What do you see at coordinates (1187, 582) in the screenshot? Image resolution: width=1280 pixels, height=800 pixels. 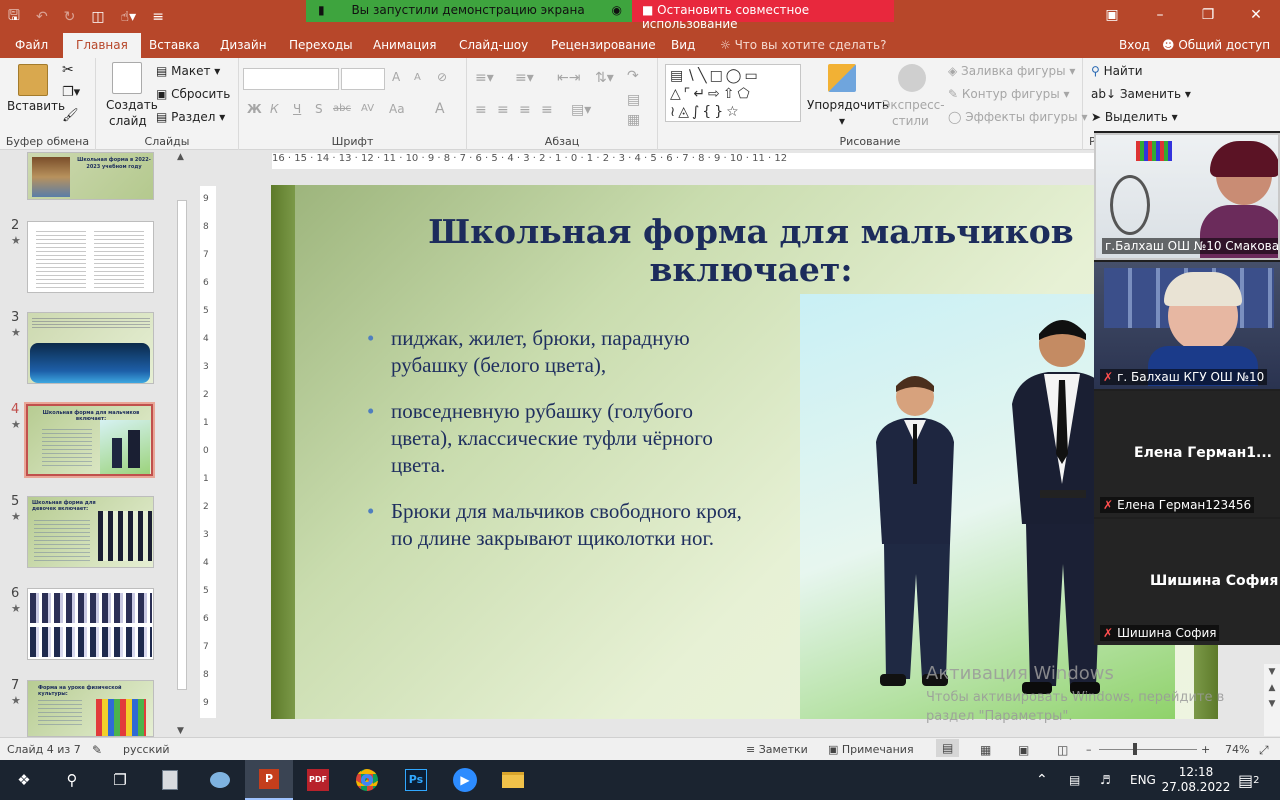 I see `participant-tile: Шишина София ✗ Шишина София` at bounding box center [1187, 582].